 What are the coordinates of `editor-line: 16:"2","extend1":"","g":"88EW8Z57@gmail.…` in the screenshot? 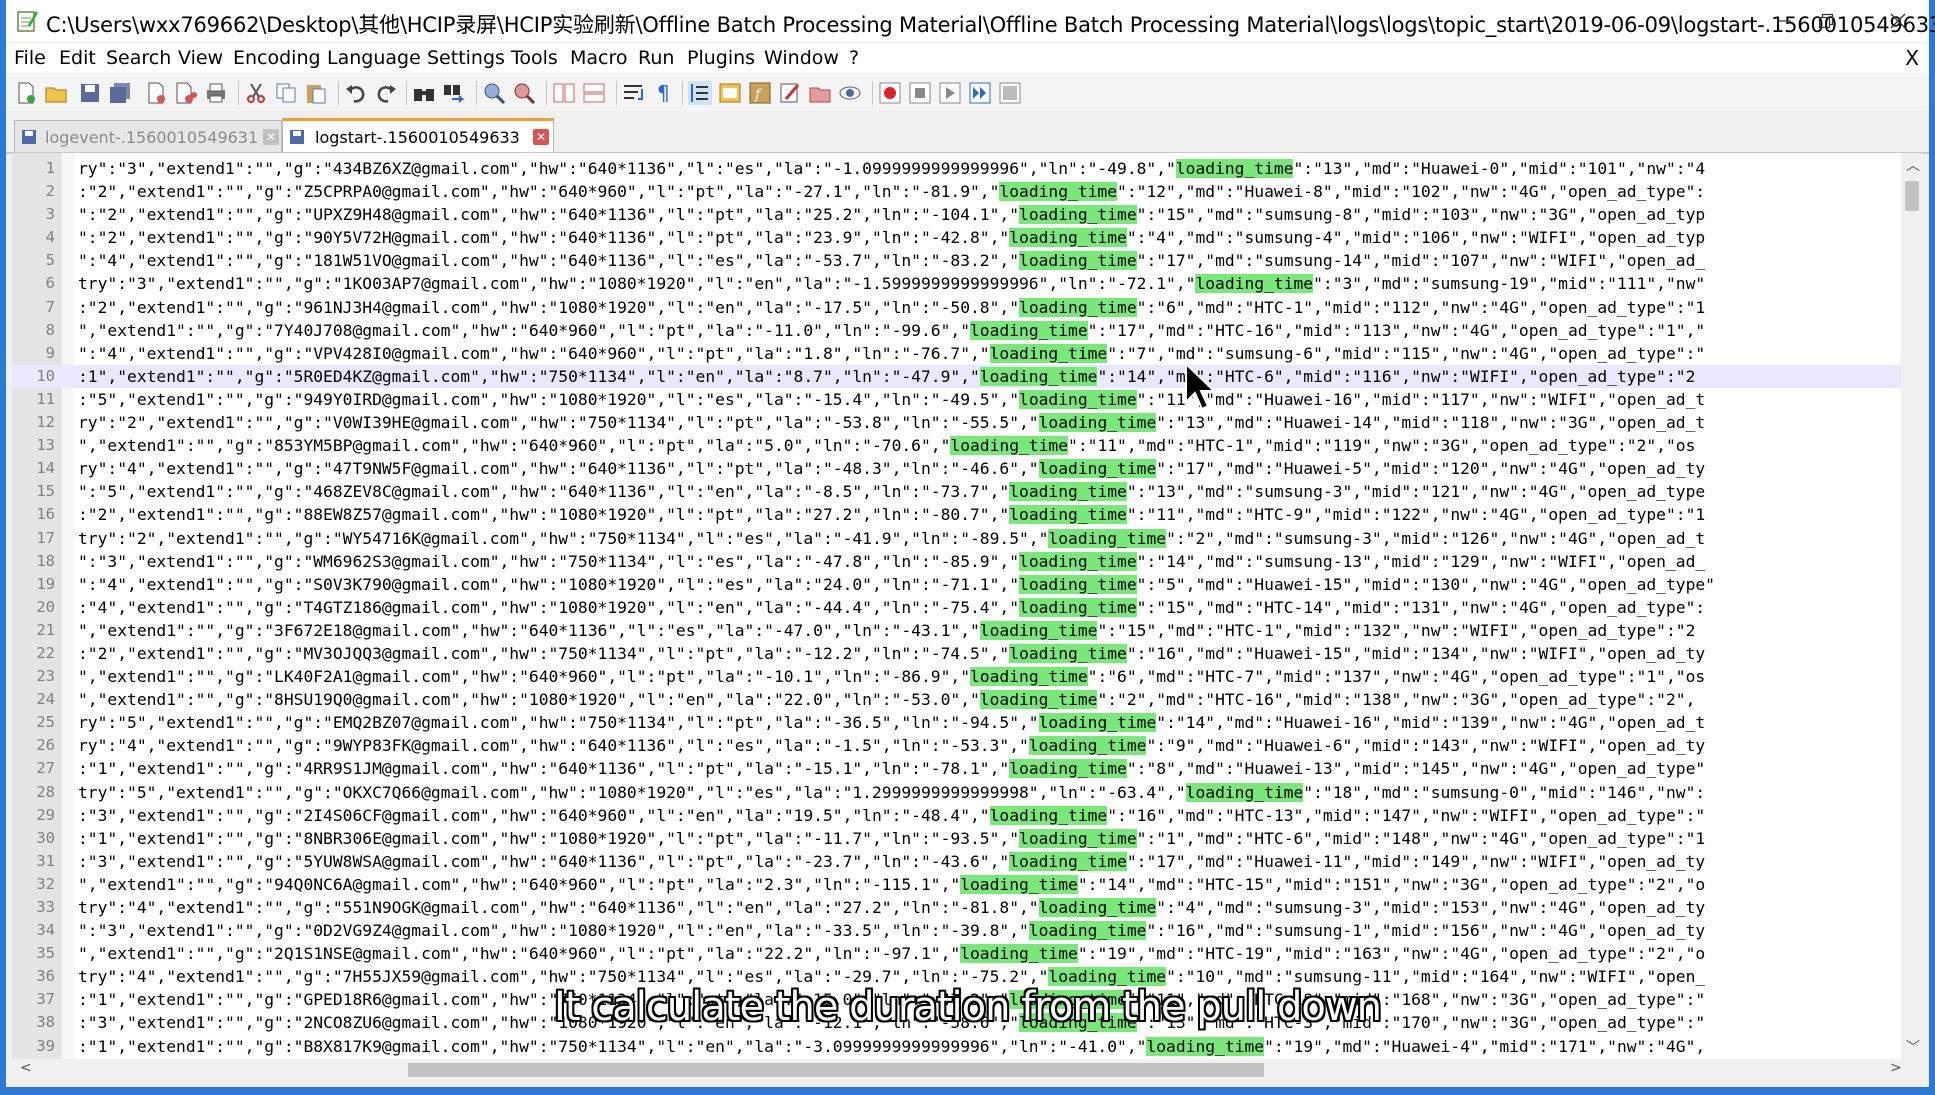 It's located at (958, 514).